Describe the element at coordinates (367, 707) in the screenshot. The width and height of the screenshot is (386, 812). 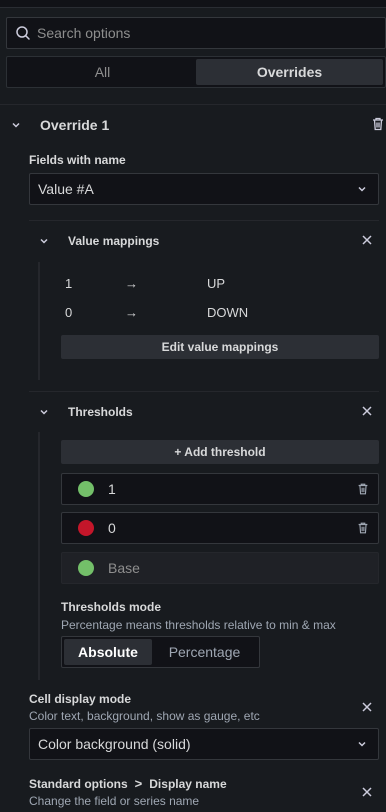
I see `remove-cell-display-icon` at that location.